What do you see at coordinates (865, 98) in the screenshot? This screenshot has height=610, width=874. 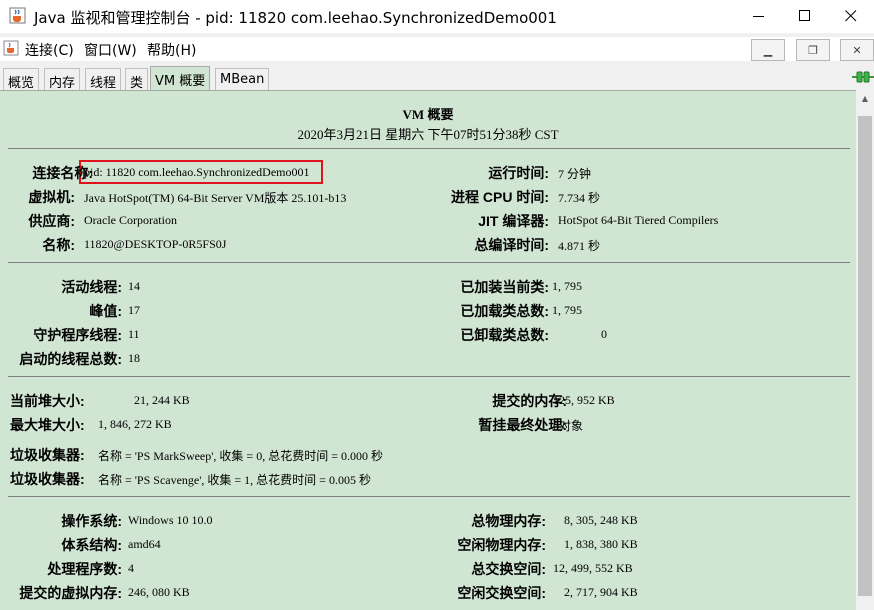 I see `scroll-up-arrow-icon: ▲` at bounding box center [865, 98].